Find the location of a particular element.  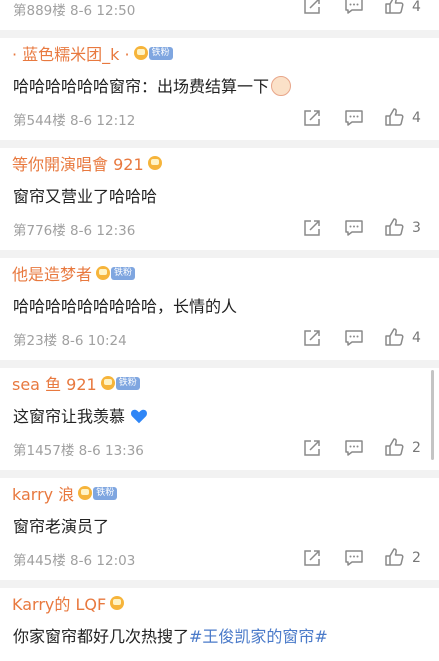

comment-username: sea 鱼 921 is located at coordinates (54, 383).